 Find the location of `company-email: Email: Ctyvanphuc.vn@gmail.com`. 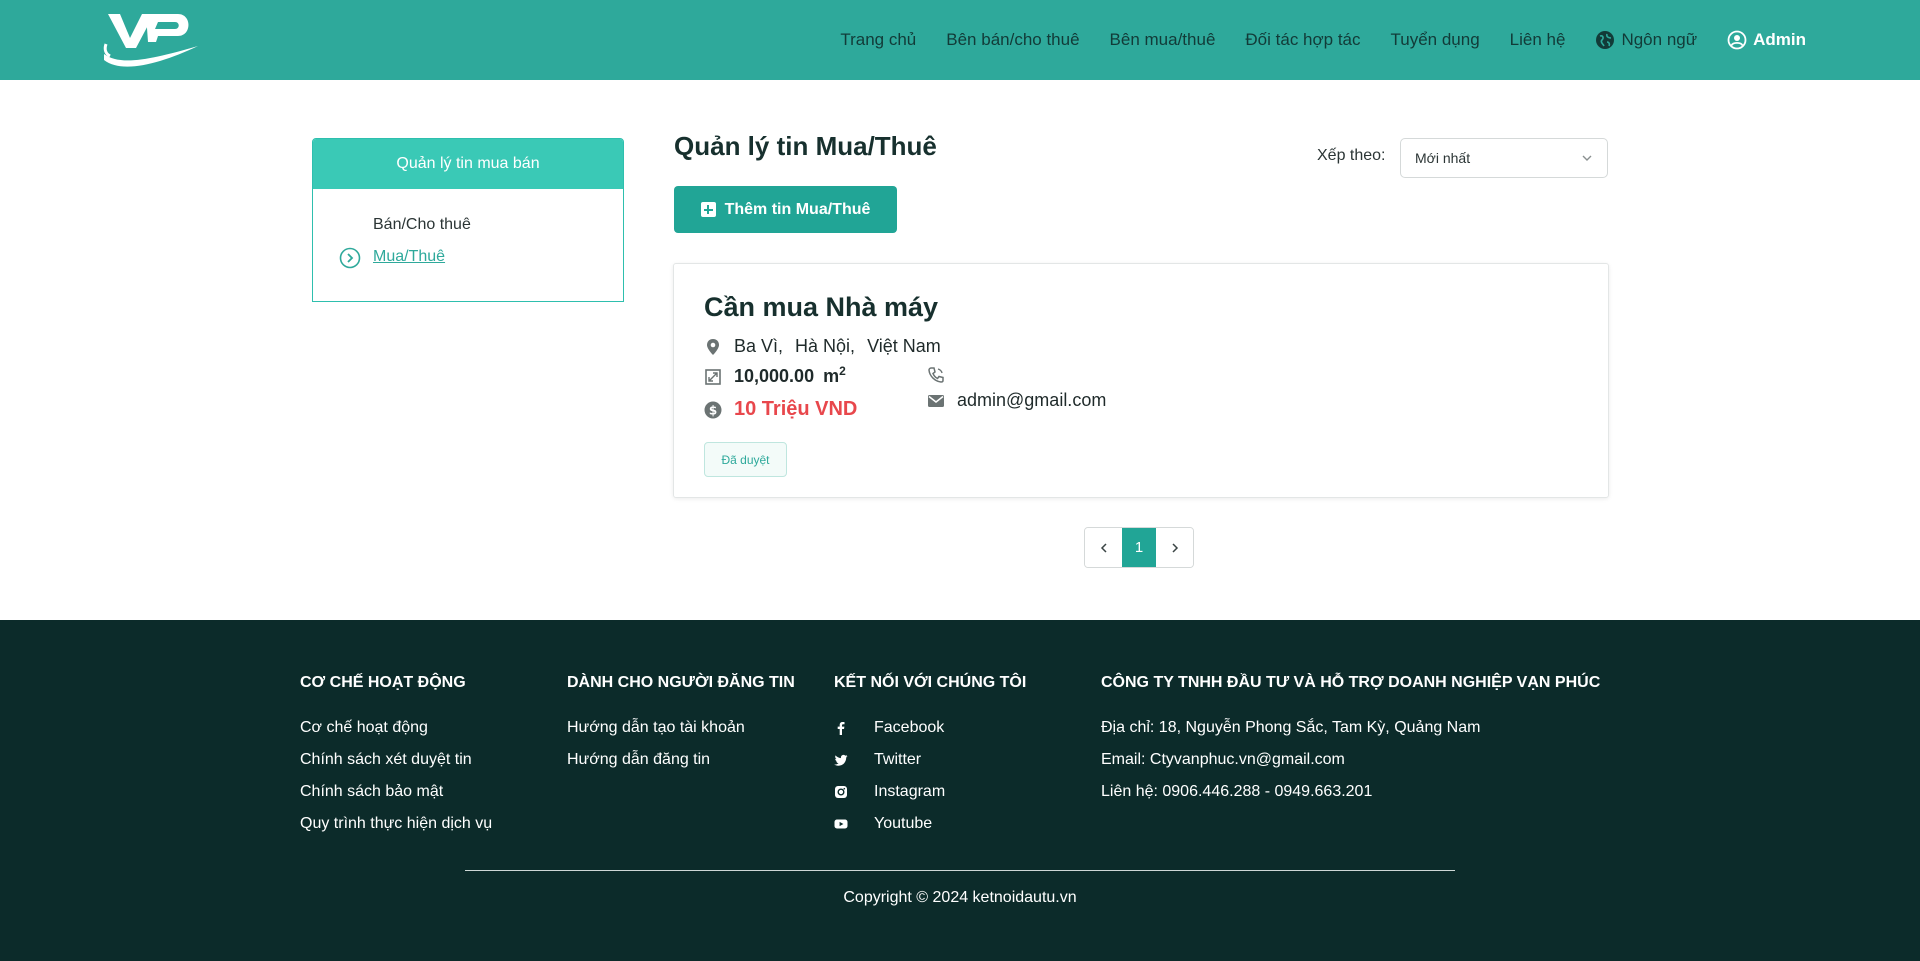

company-email: Email: Ctyvanphuc.vn@gmail.com is located at coordinates (1223, 759).